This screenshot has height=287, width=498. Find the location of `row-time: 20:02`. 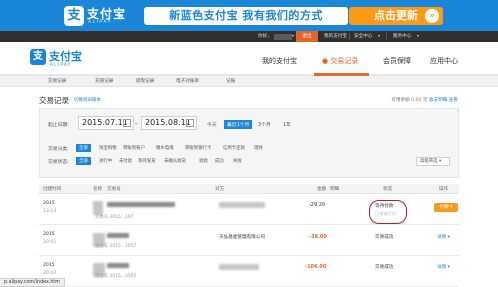

row-time: 20:02 is located at coordinates (50, 273).